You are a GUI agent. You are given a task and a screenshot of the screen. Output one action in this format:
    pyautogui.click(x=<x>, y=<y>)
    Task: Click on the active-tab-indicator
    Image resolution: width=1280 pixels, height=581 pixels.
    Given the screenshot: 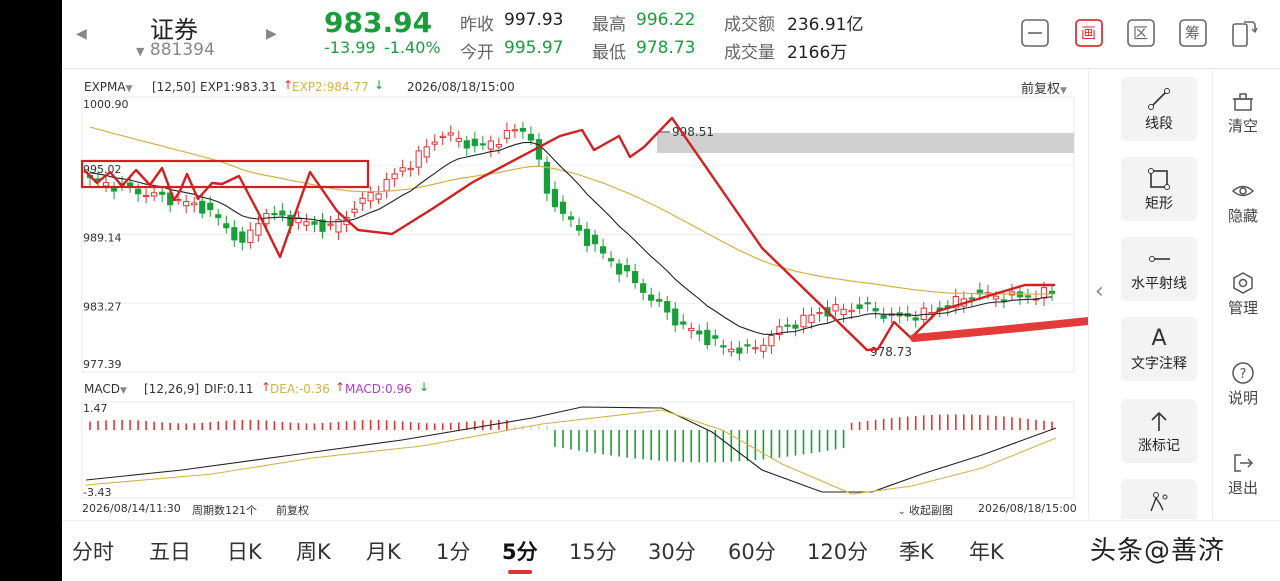 What is the action you would take?
    pyautogui.click(x=520, y=572)
    